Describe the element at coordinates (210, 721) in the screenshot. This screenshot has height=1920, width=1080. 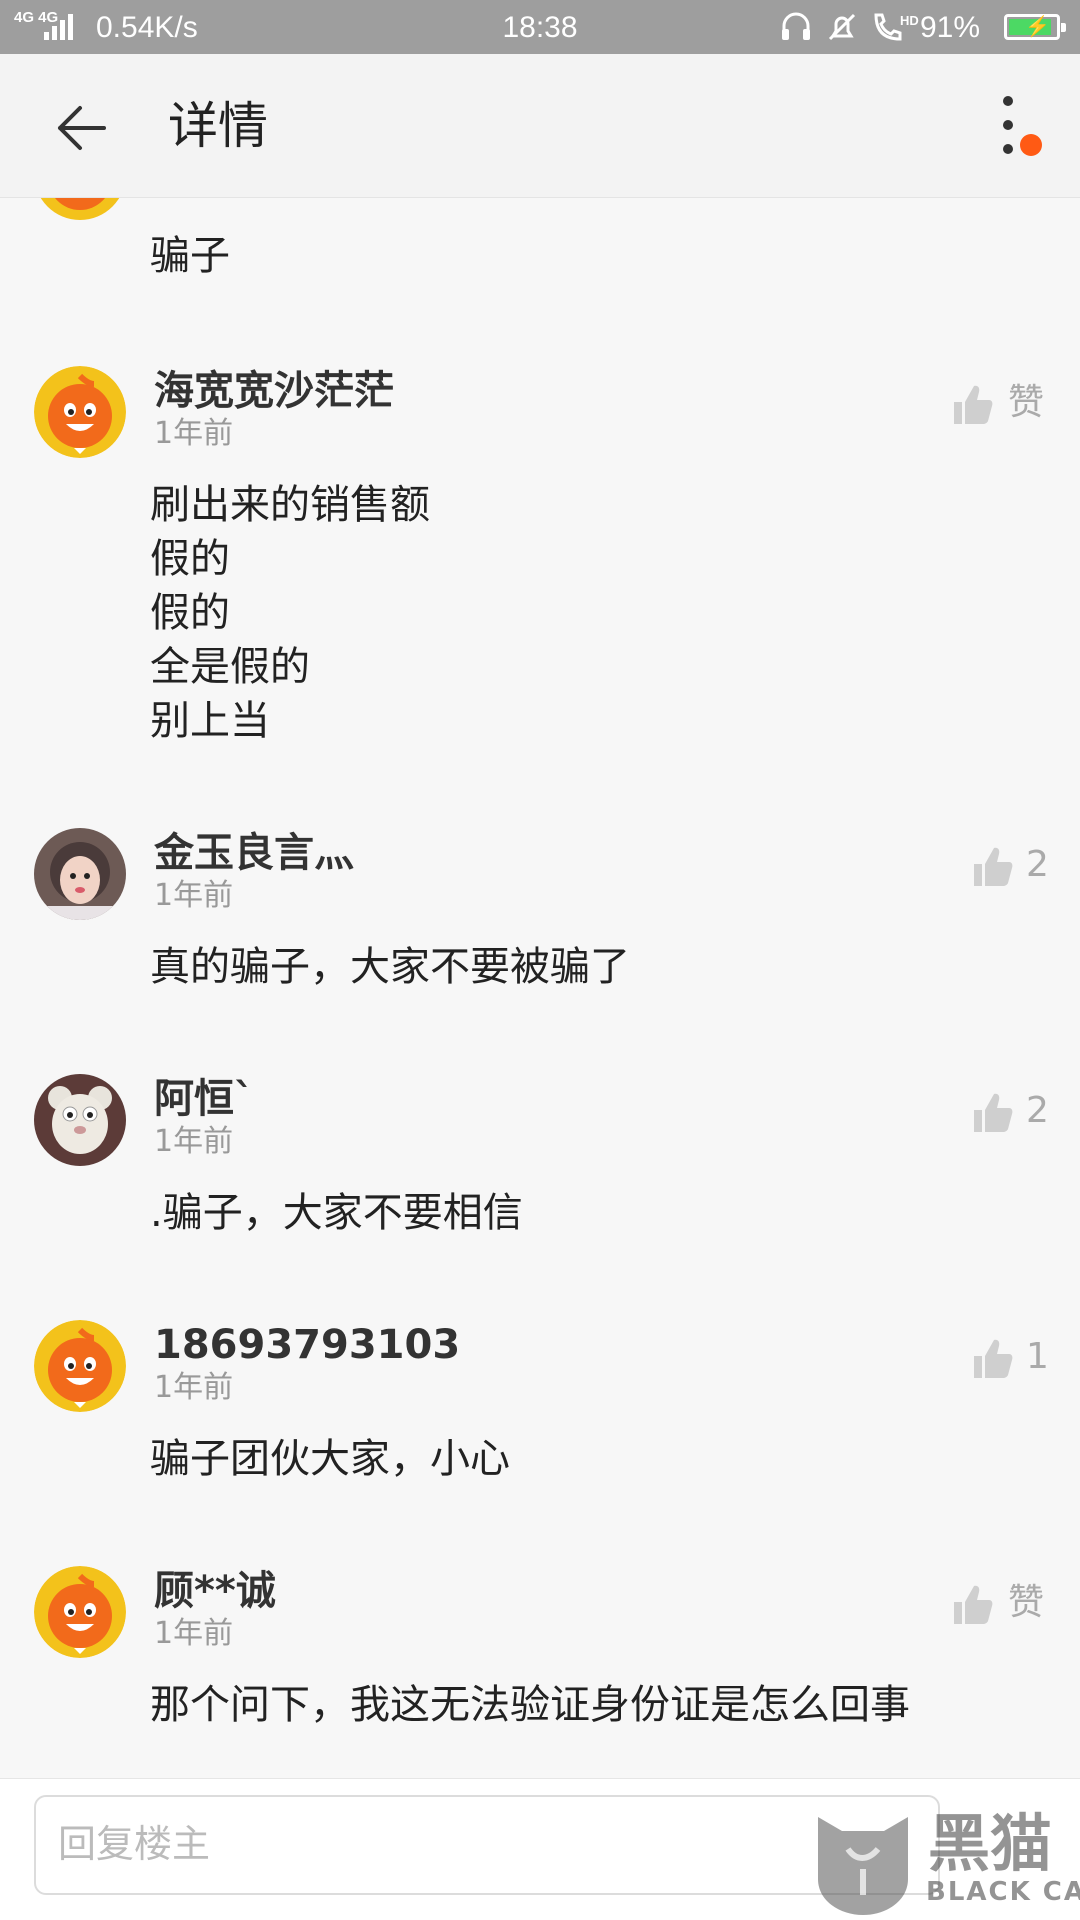
I see `comment-line: 别上当` at that location.